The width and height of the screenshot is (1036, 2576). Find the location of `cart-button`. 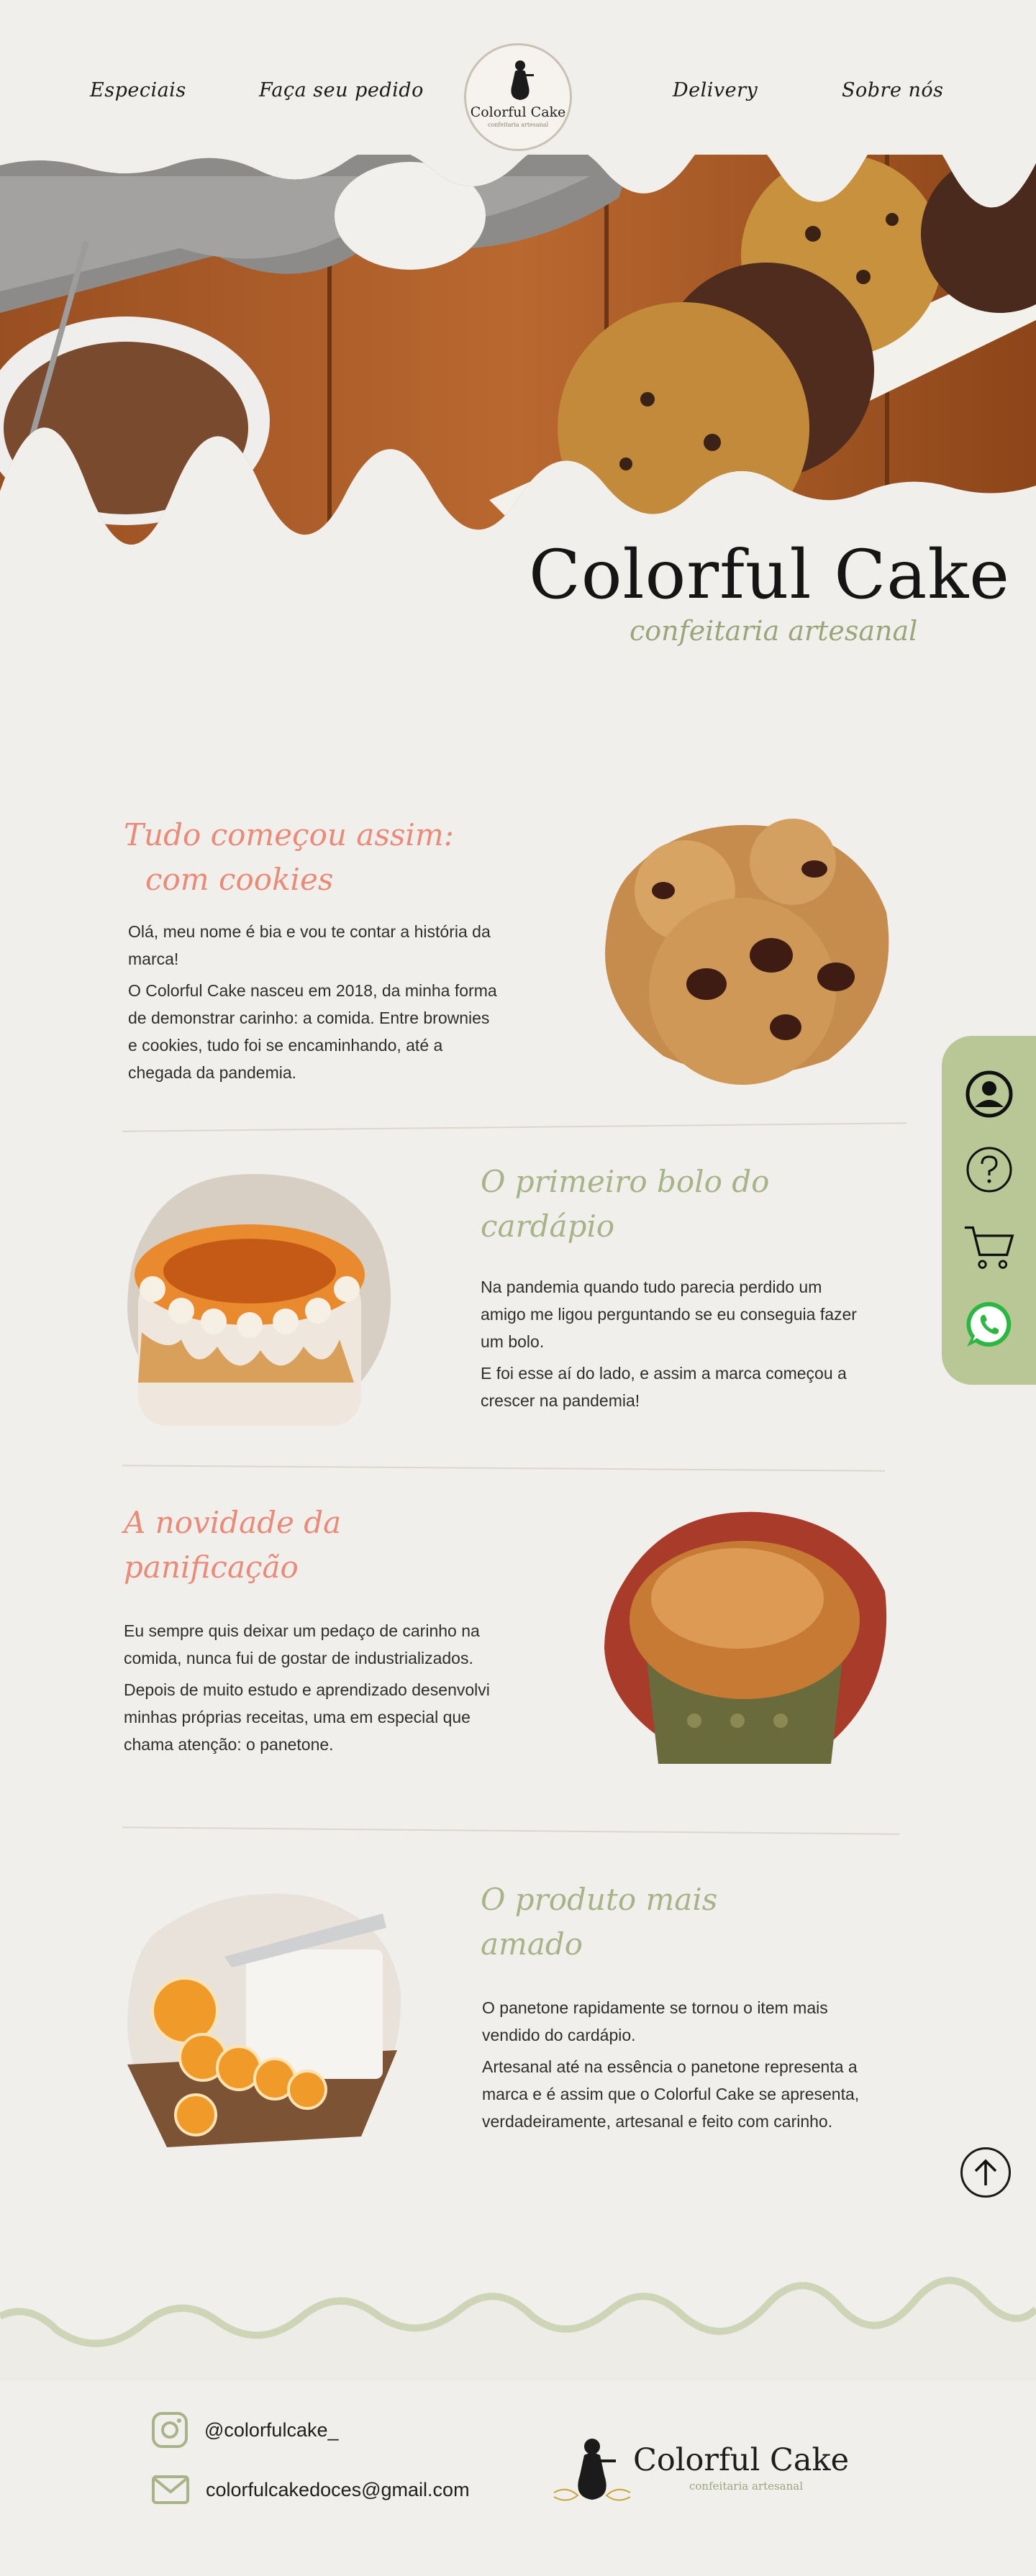

cart-button is located at coordinates (989, 1247).